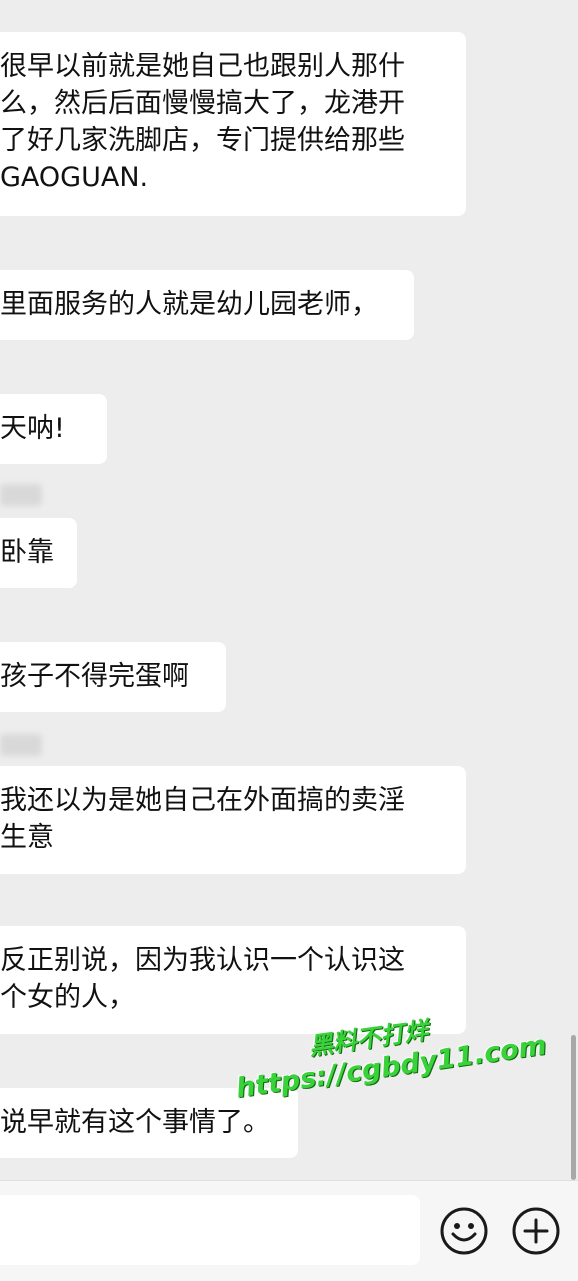 This screenshot has width=578, height=1281. What do you see at coordinates (464, 1231) in the screenshot?
I see `smiley-face-icon` at bounding box center [464, 1231].